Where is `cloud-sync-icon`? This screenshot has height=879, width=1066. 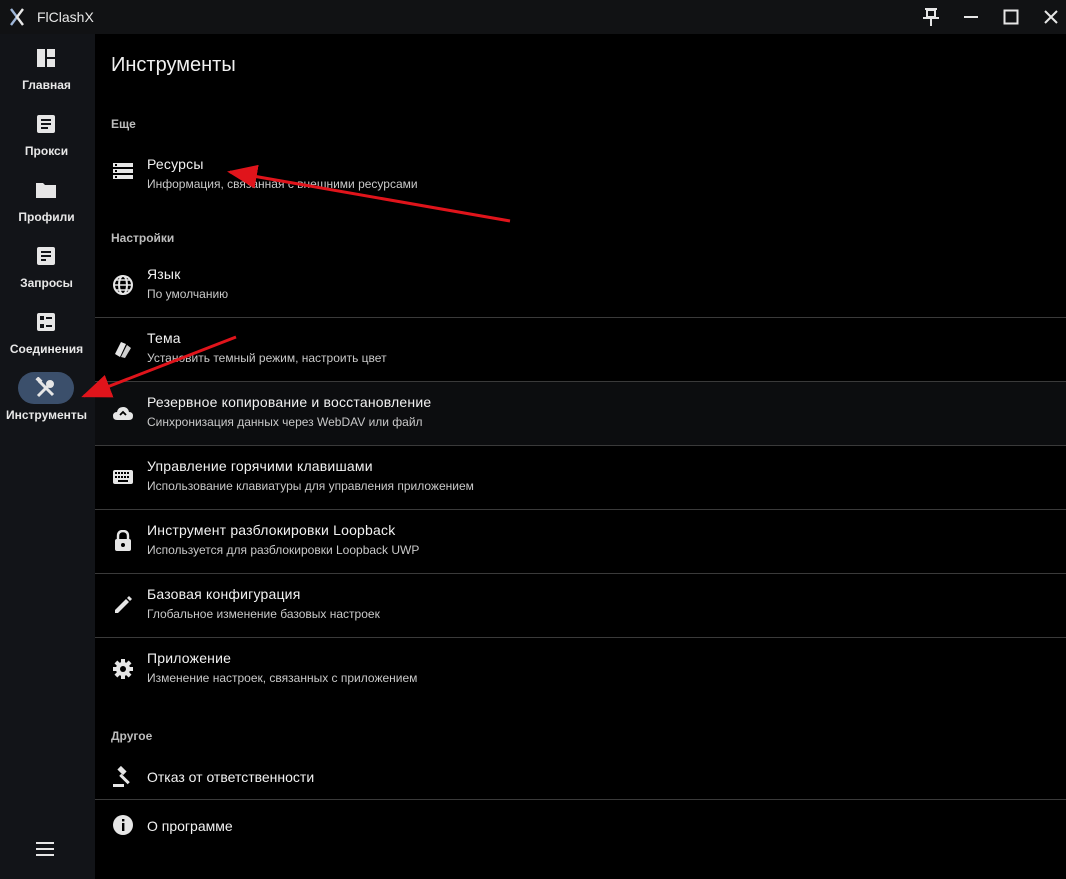 cloud-sync-icon is located at coordinates (123, 413).